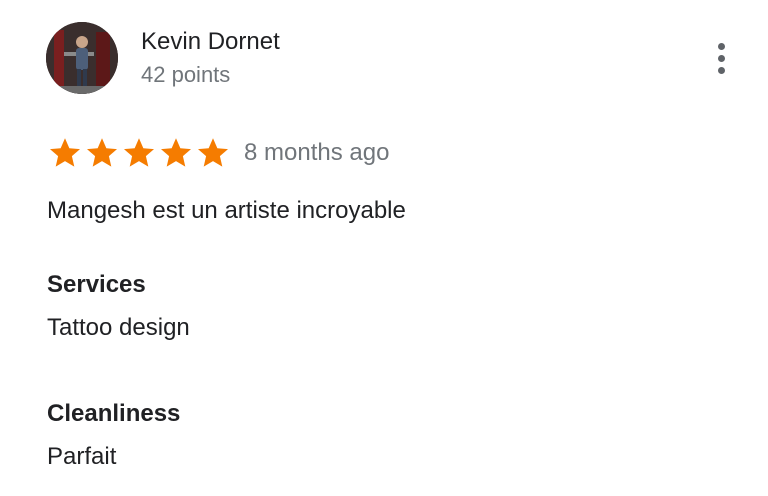 The width and height of the screenshot is (768, 496). I want to click on avatar-photo-icon, so click(82, 58).